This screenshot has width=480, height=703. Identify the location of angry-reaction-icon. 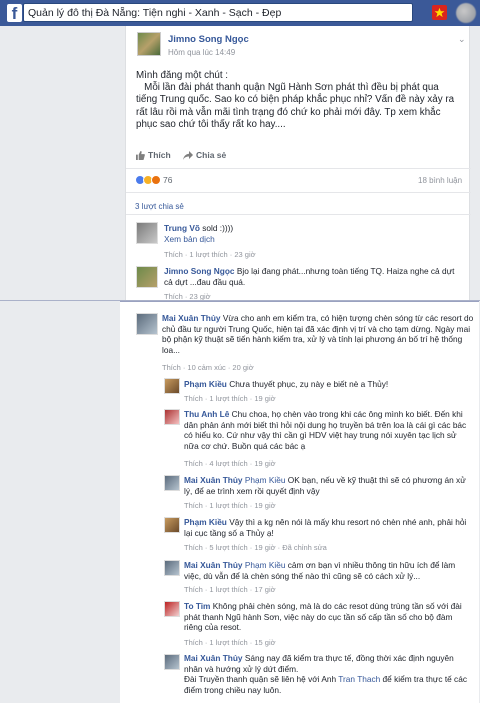
(156, 179).